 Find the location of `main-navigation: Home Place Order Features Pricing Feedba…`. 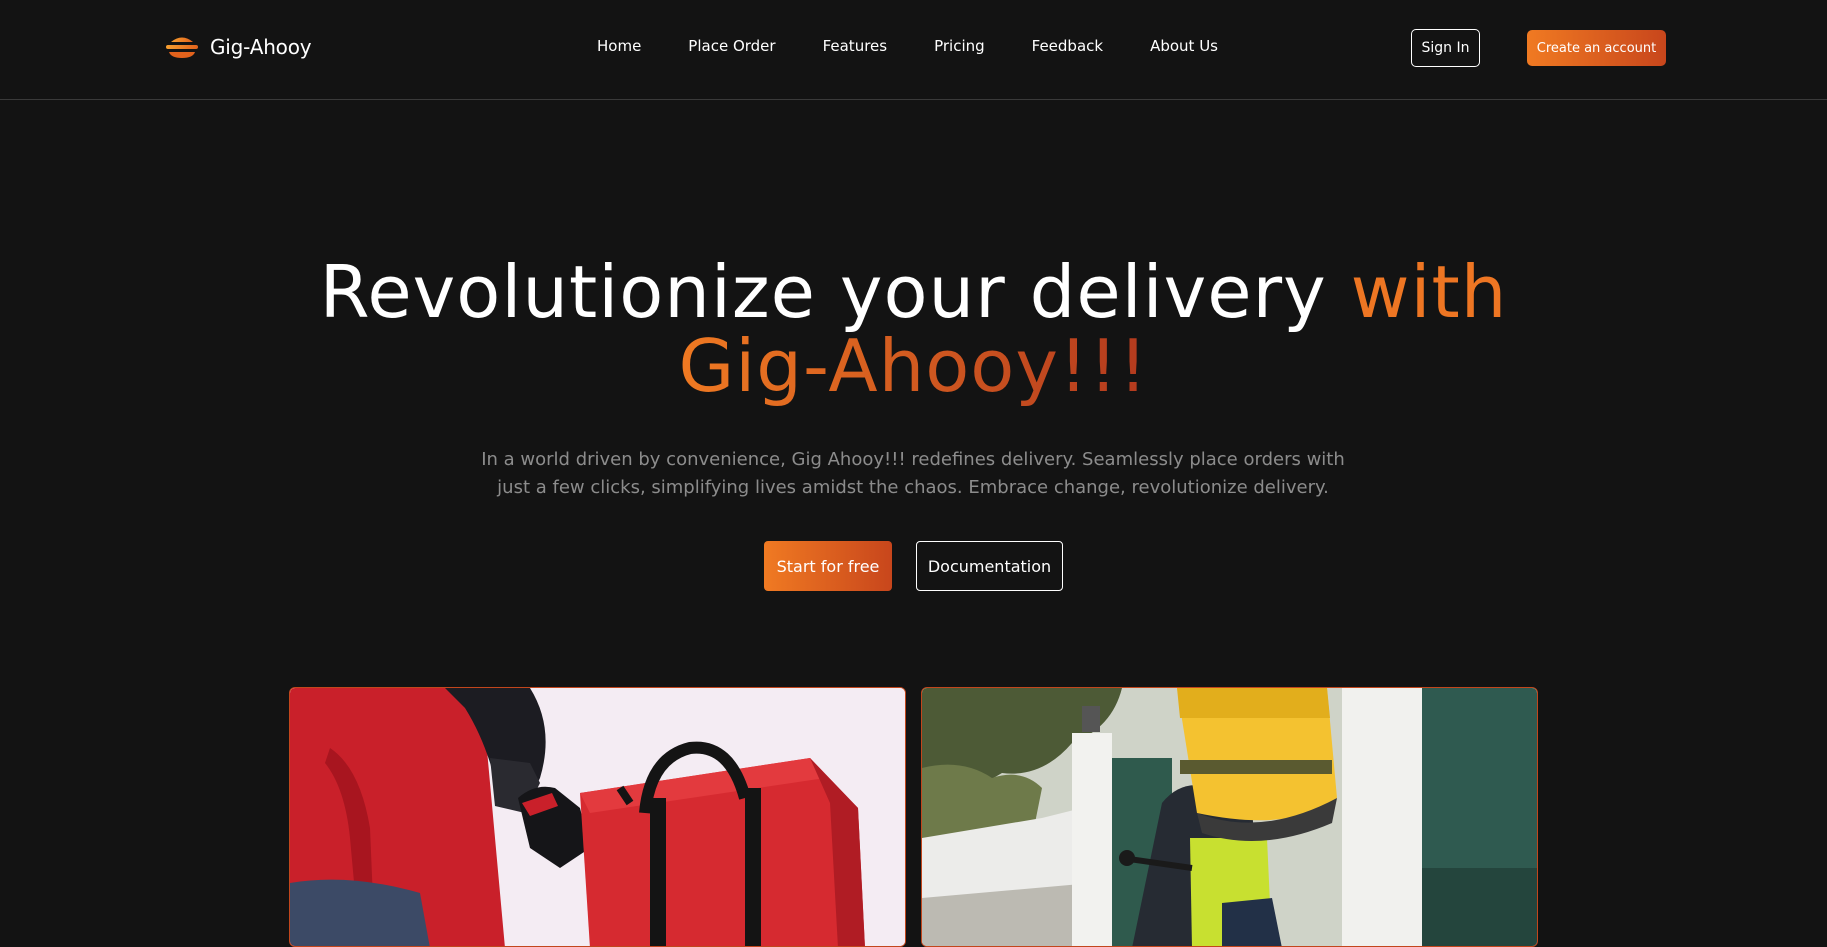

main-navigation: Home Place Order Features Pricing Feedba… is located at coordinates (907, 46).